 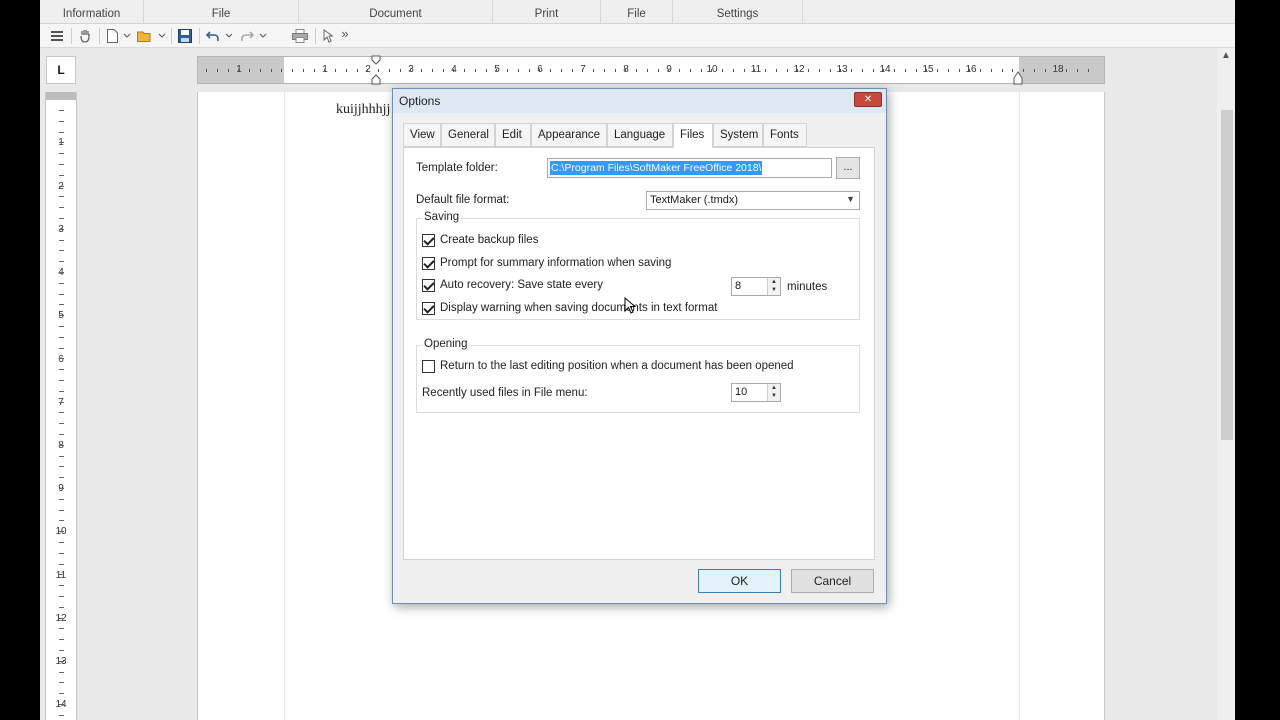 What do you see at coordinates (57, 36) in the screenshot?
I see `menu-icon` at bounding box center [57, 36].